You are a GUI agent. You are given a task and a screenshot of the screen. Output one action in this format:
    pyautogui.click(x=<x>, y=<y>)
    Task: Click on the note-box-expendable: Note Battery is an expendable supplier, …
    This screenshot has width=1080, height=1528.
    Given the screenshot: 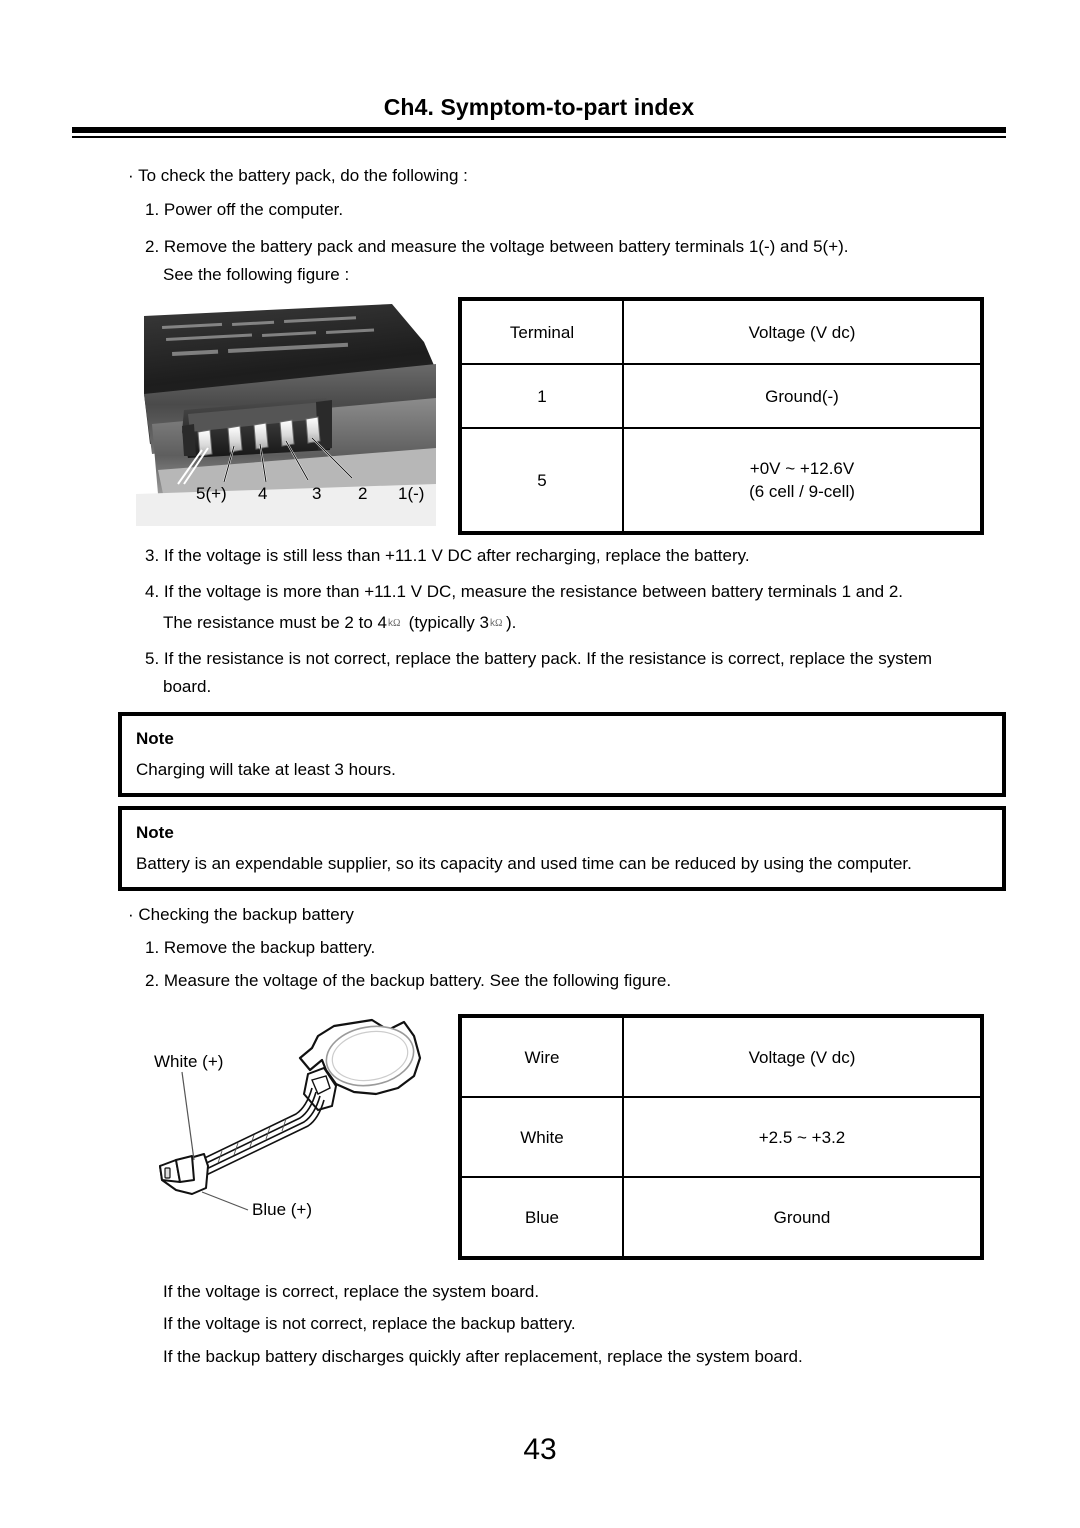 What is the action you would take?
    pyautogui.click(x=562, y=848)
    